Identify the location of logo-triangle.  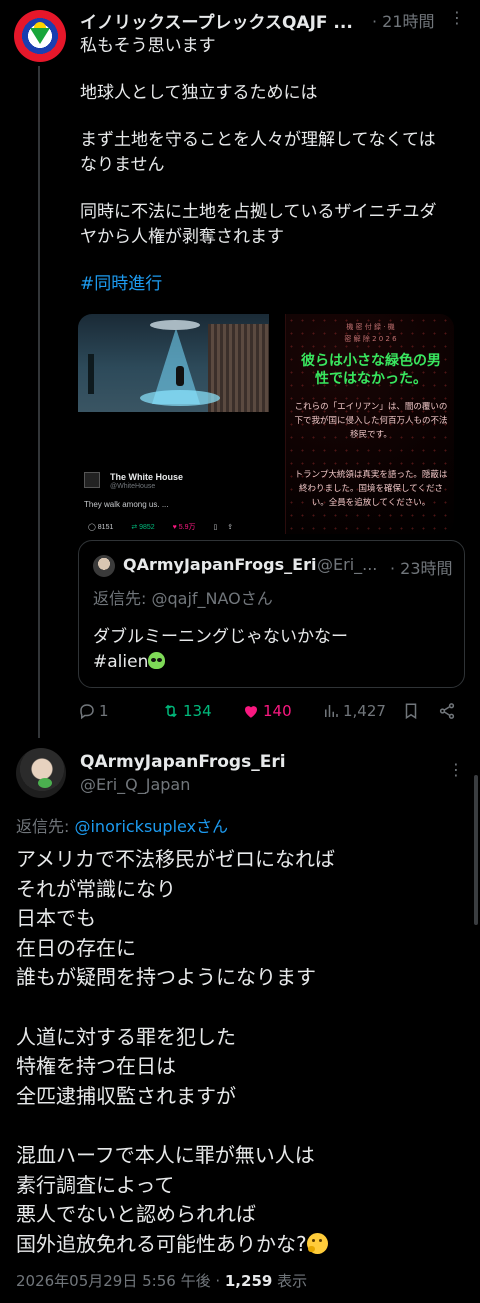
(40, 36).